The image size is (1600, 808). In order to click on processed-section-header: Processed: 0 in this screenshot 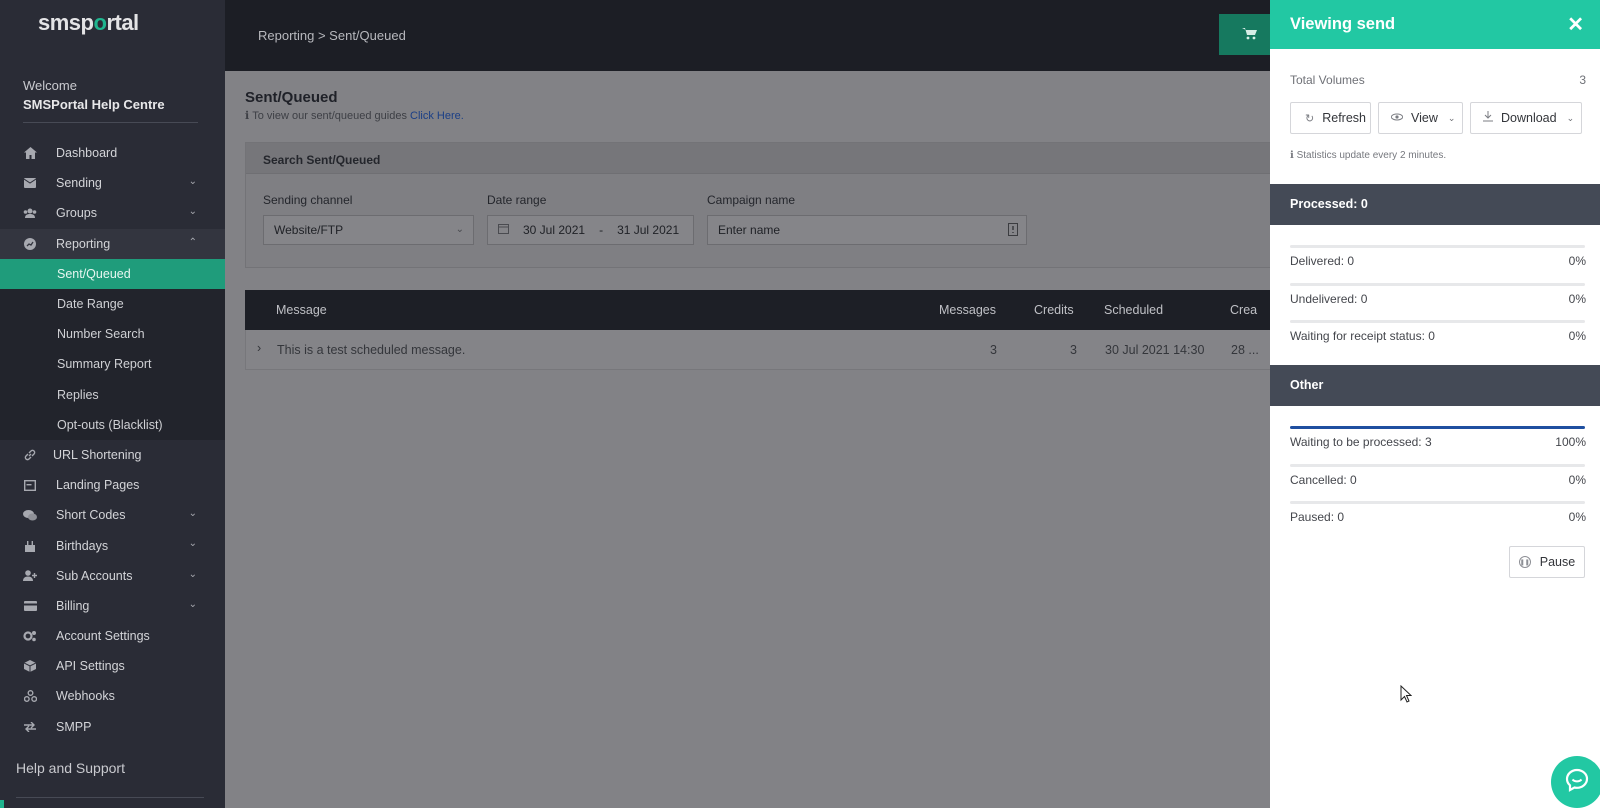, I will do `click(1435, 204)`.